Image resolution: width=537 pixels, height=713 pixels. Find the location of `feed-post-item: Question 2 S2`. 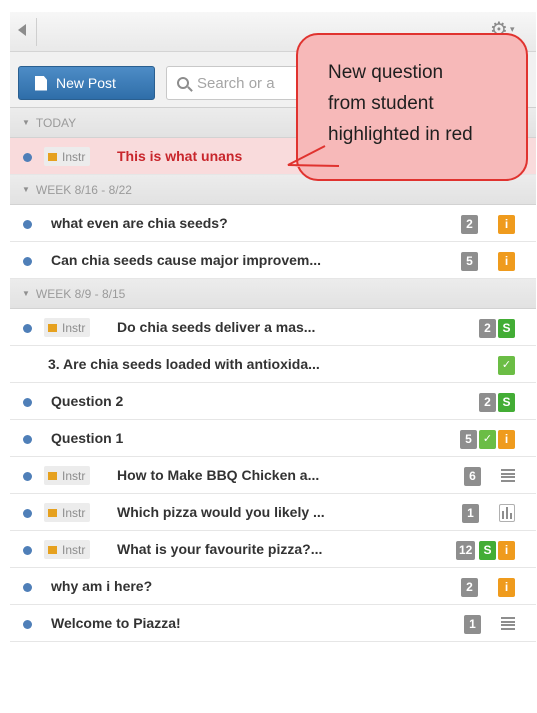

feed-post-item: Question 2 S2 is located at coordinates (273, 401).